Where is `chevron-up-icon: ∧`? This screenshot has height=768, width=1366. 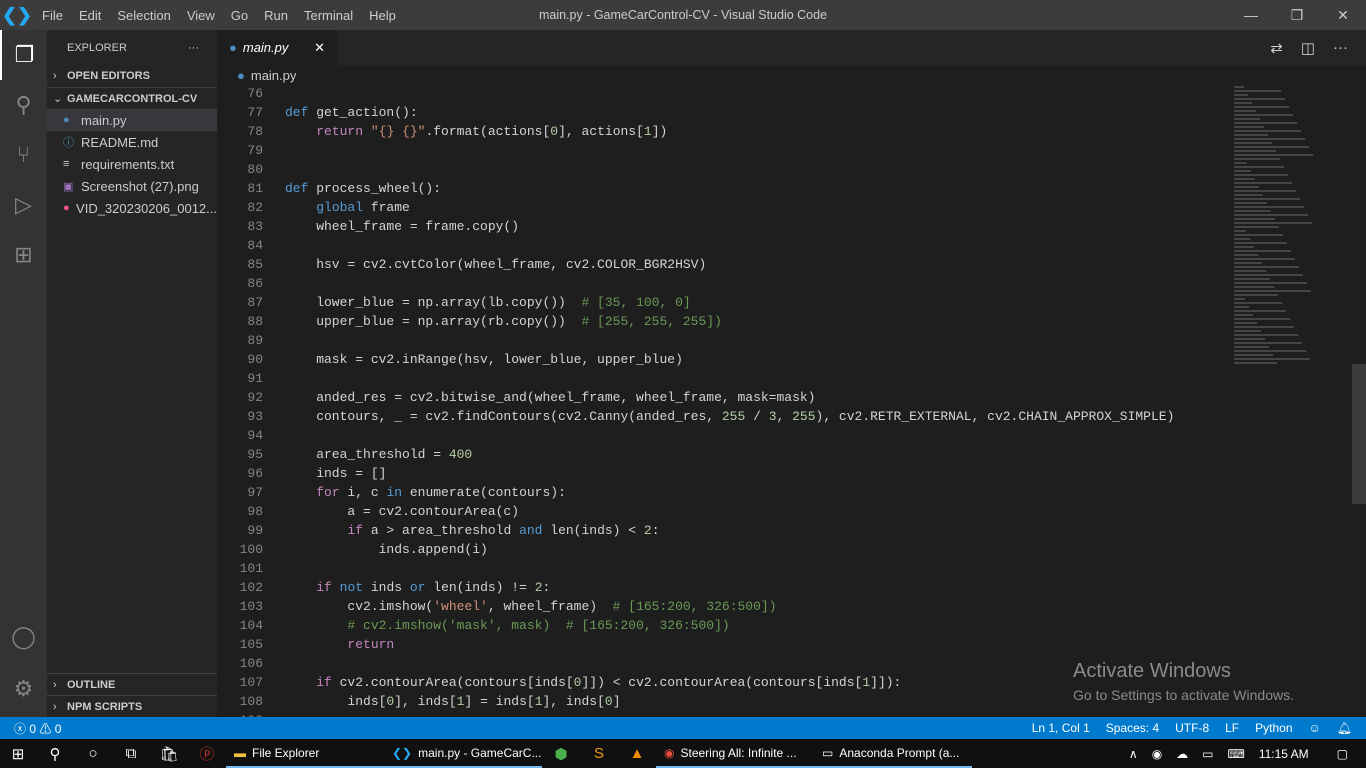
chevron-up-icon: ∧ is located at coordinates (1133, 754).